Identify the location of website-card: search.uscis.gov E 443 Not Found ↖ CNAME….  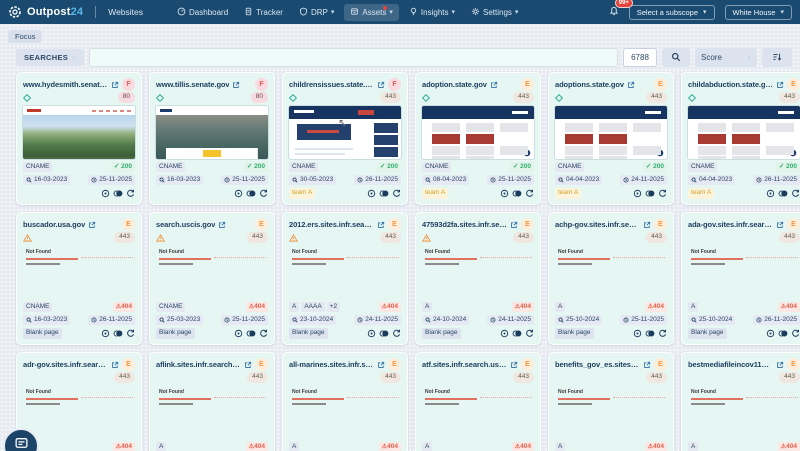
(212, 278).